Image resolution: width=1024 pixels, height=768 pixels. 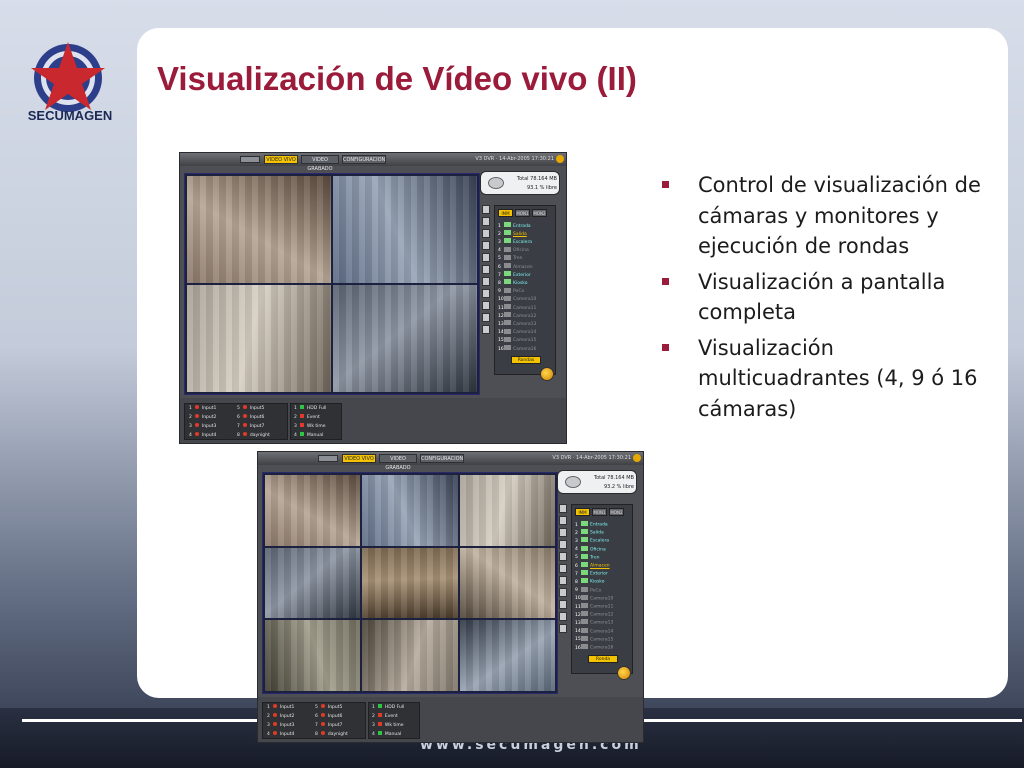 What do you see at coordinates (238, 426) in the screenshot?
I see `input-number: 7` at bounding box center [238, 426].